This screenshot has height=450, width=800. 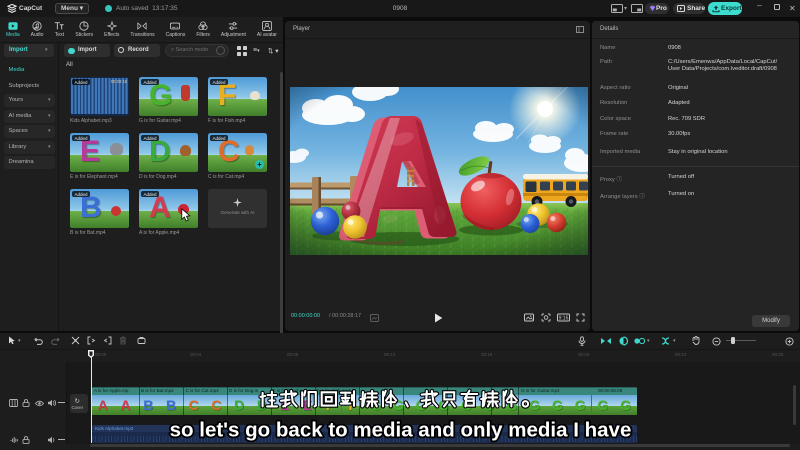 What do you see at coordinates (564, 319) in the screenshot?
I see `svg-text: 9:16` at bounding box center [564, 319].